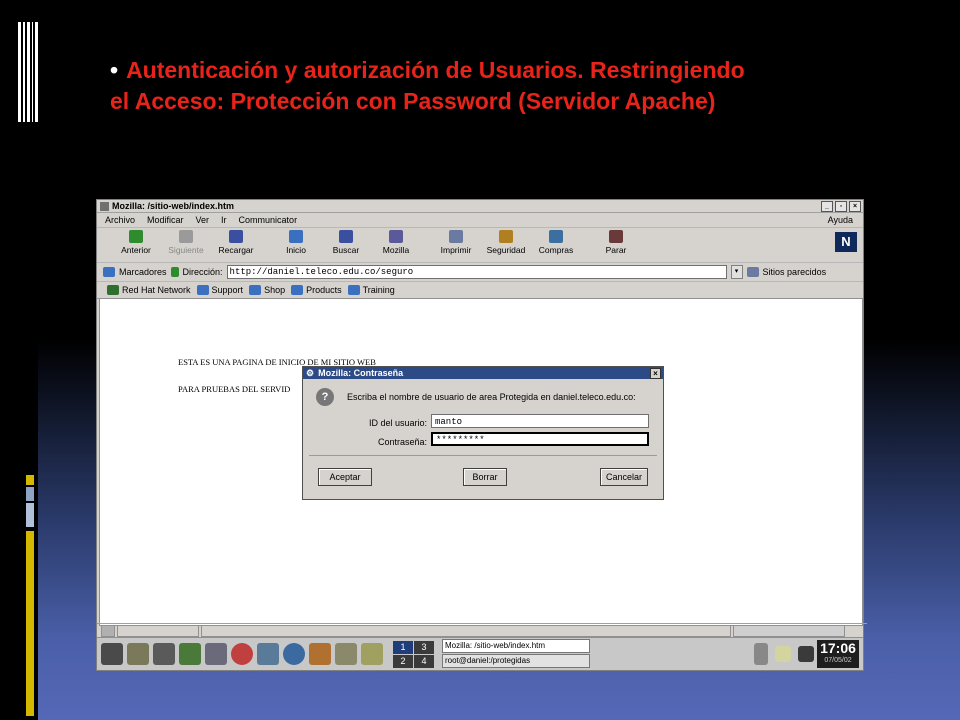 Image resolution: width=960 pixels, height=720 pixels. I want to click on dialog-close-button: ×, so click(655, 373).